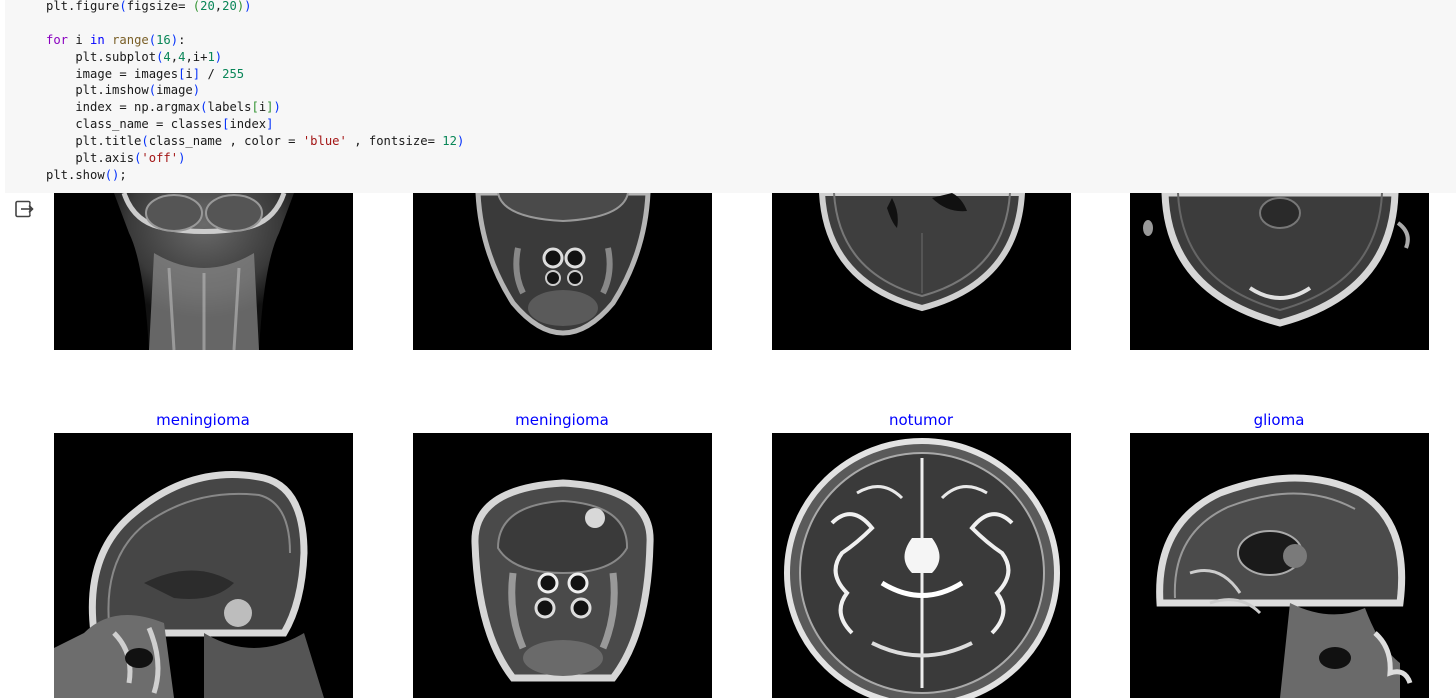  What do you see at coordinates (163, 39) in the screenshot?
I see `code-token: 16` at bounding box center [163, 39].